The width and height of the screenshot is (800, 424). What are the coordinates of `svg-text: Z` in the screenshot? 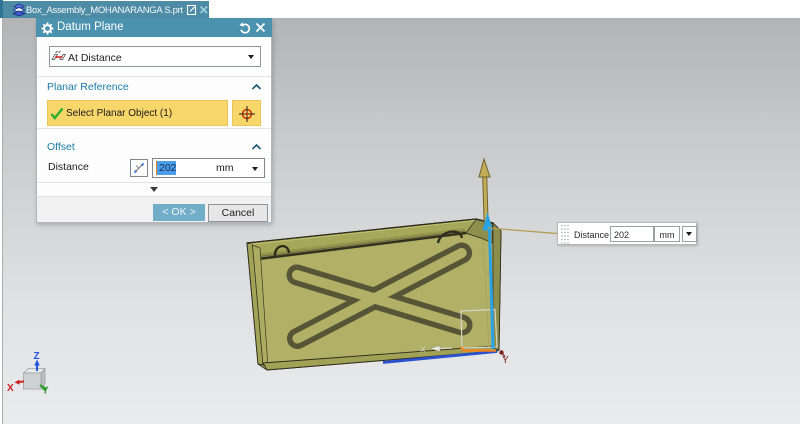 It's located at (37, 356).